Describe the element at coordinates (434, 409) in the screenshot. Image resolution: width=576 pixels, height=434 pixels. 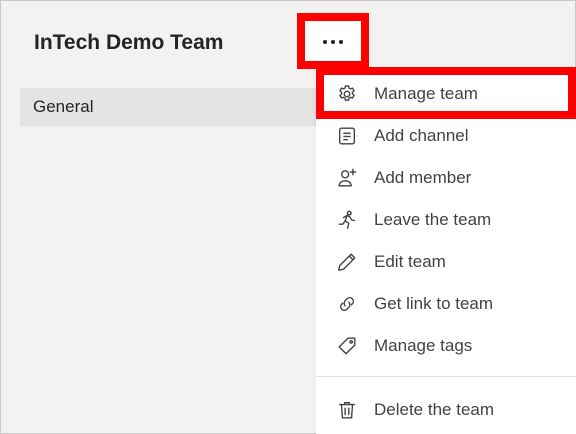
I see `menu-item-label: Delete the team` at that location.